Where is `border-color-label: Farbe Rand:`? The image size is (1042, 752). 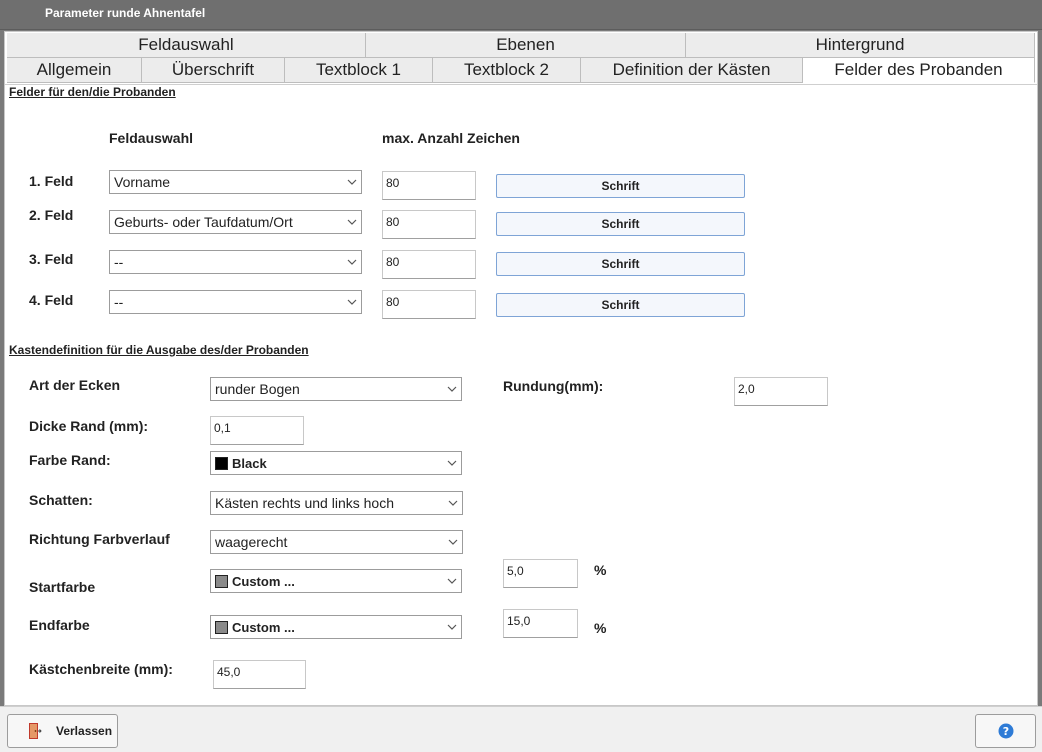
border-color-label: Farbe Rand: is located at coordinates (70, 460).